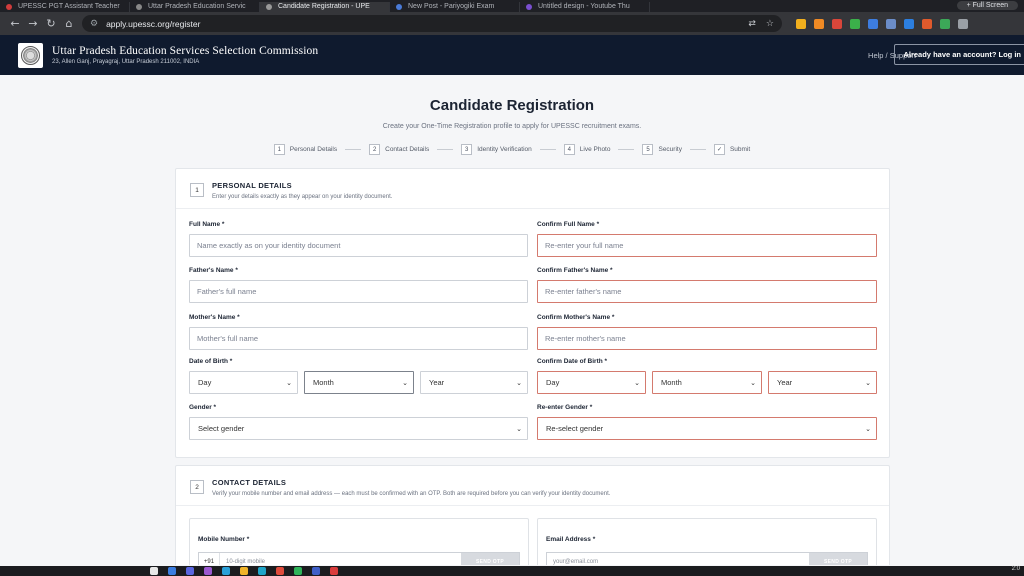  I want to click on section-title: PERSONAL DETAILS, so click(252, 185).